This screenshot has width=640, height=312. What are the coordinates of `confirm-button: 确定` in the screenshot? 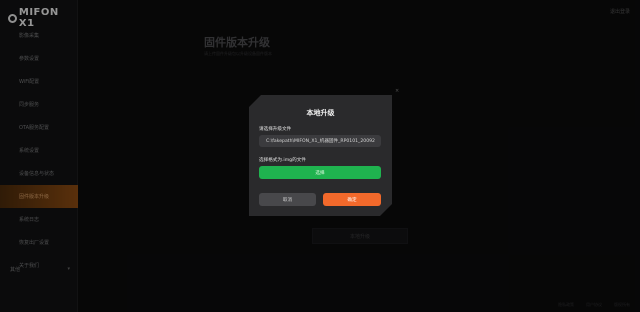 It's located at (352, 199).